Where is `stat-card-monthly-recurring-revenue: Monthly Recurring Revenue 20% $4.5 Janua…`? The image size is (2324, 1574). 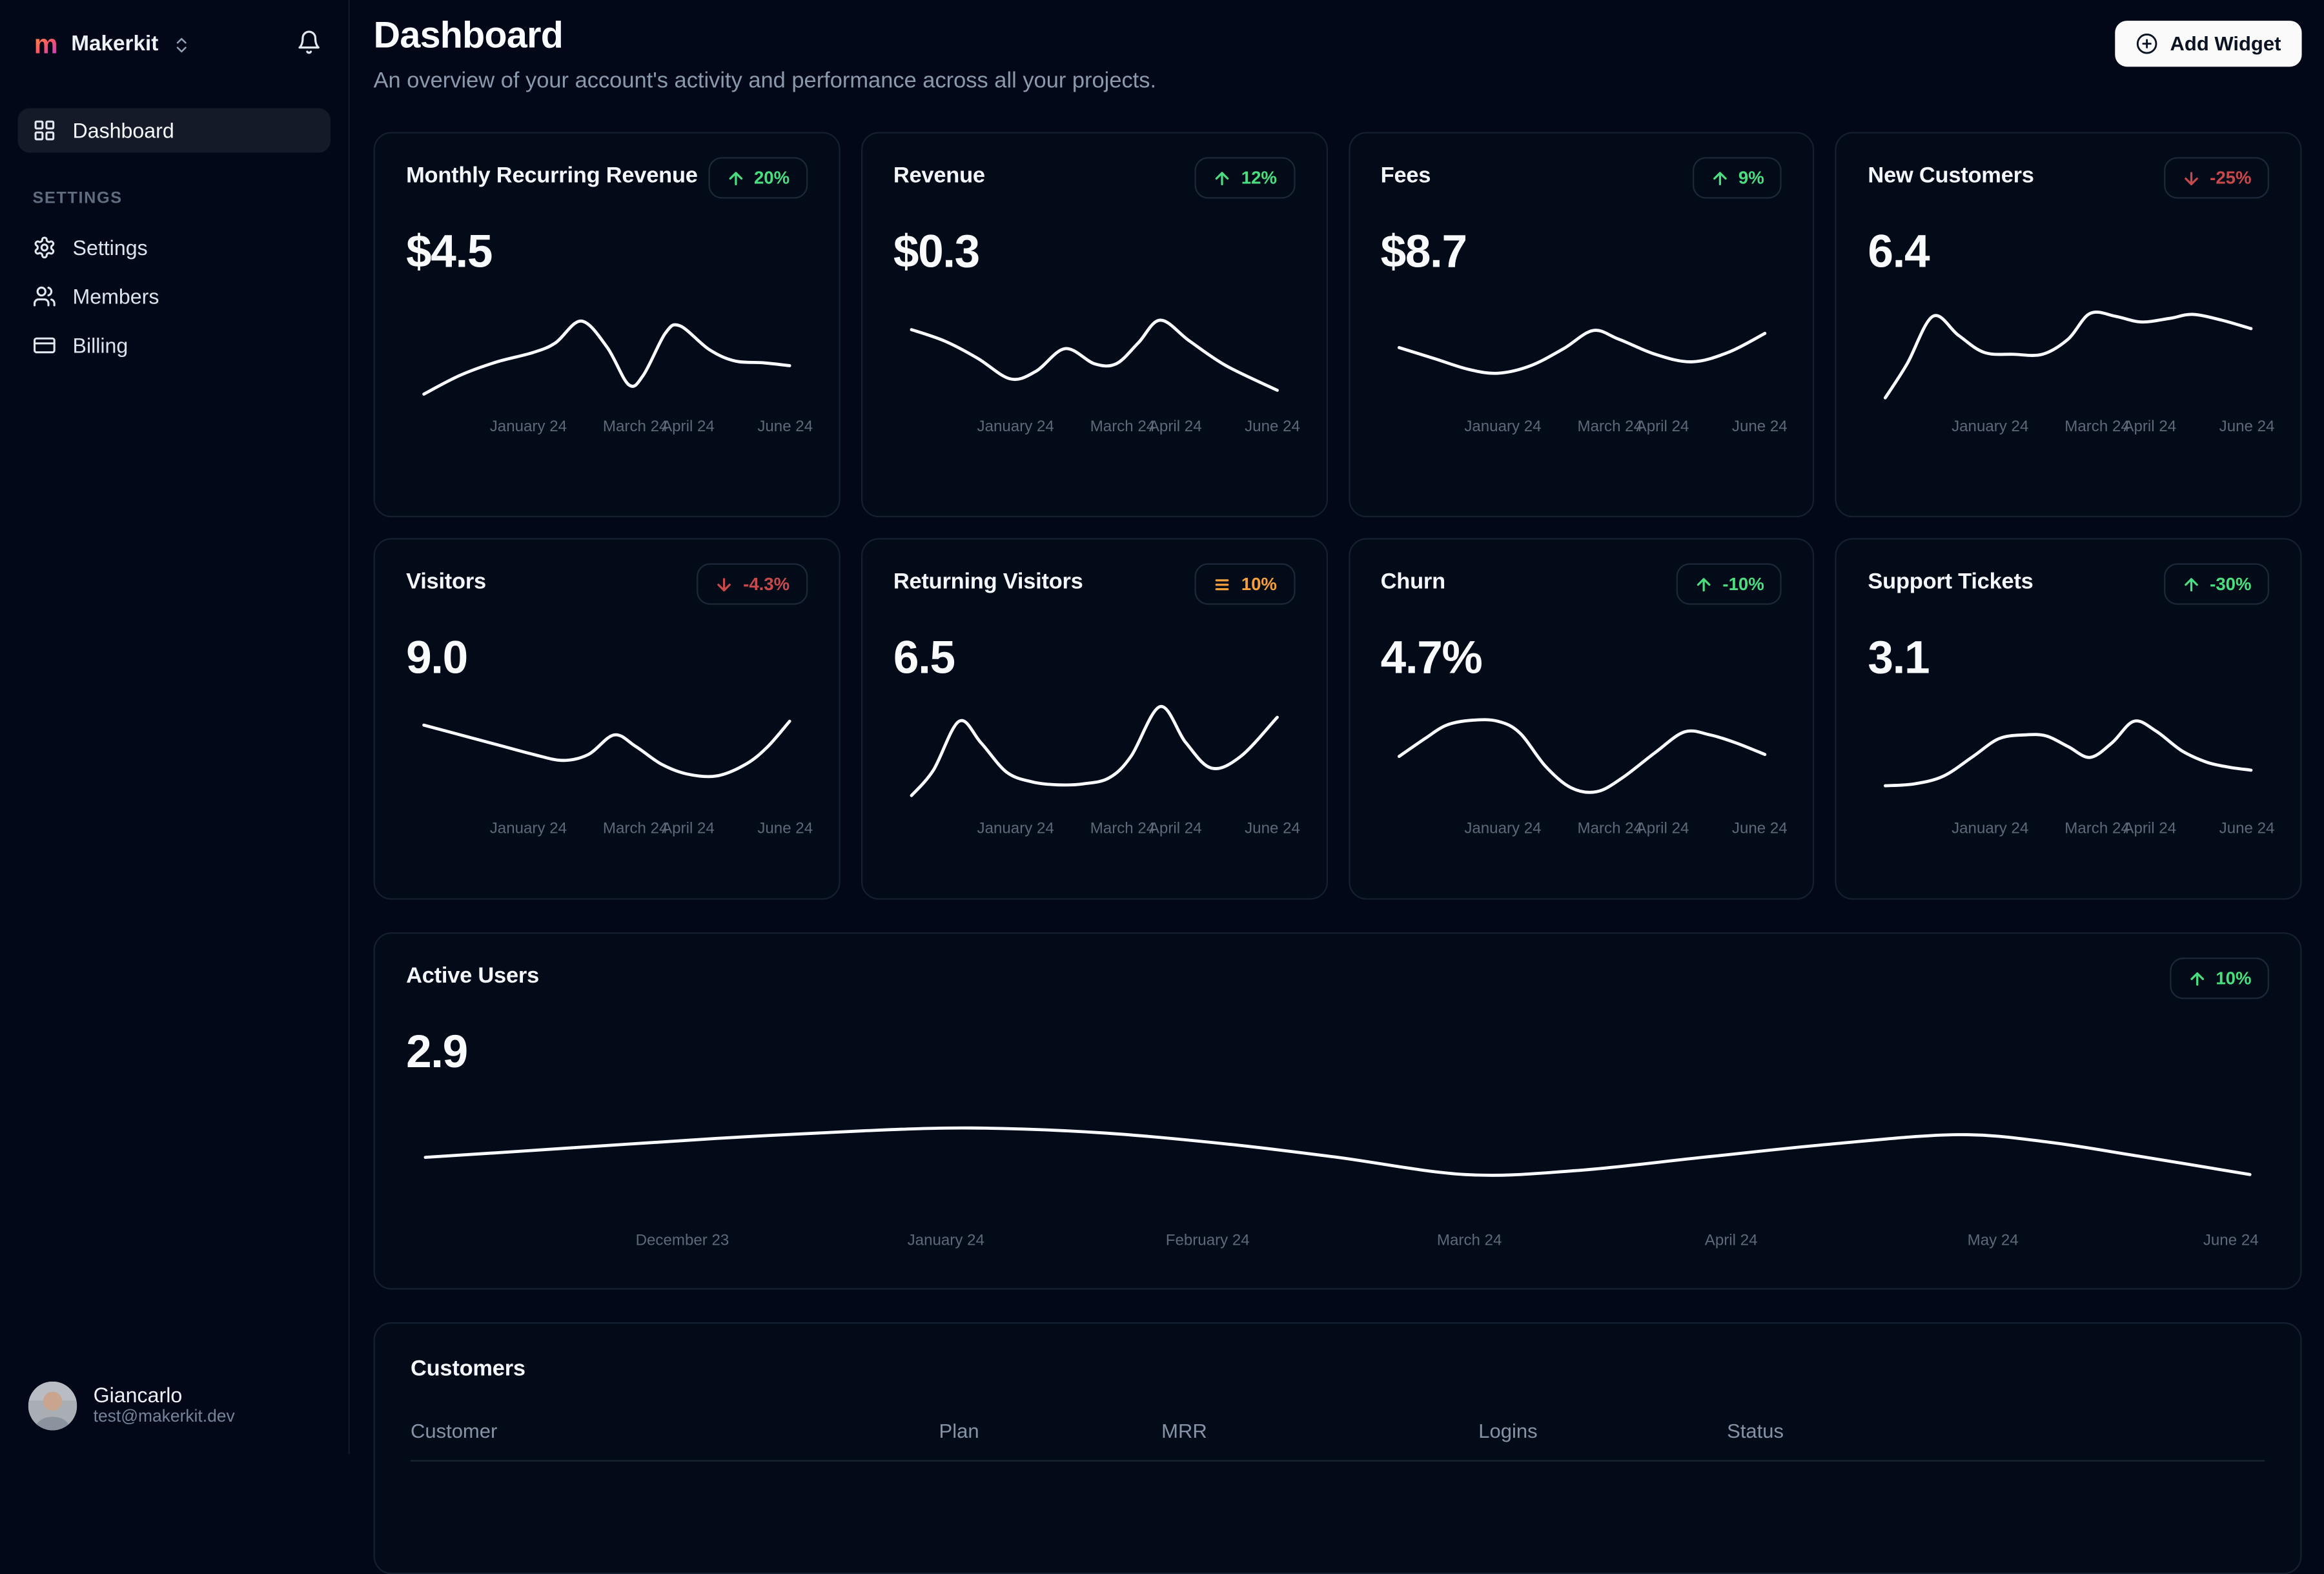
stat-card-monthly-recurring-revenue: Monthly Recurring Revenue 20% $4.5 Janua… is located at coordinates (607, 325).